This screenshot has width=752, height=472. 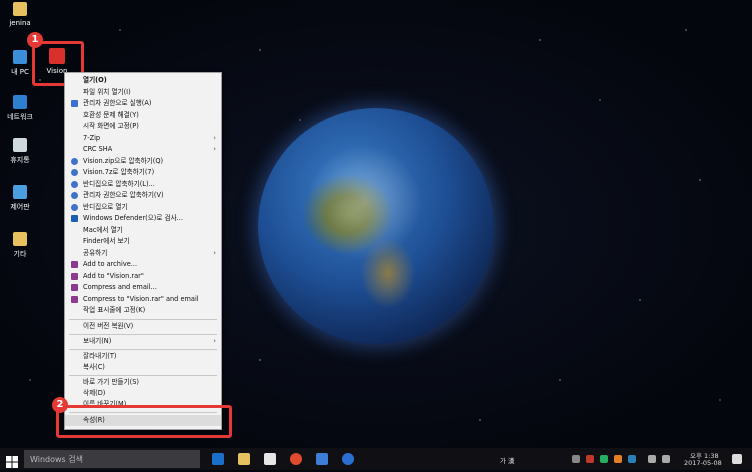 What do you see at coordinates (143, 241) in the screenshot?
I see `menu-item-show-in-finder: Finder에서 보기` at bounding box center [143, 241].